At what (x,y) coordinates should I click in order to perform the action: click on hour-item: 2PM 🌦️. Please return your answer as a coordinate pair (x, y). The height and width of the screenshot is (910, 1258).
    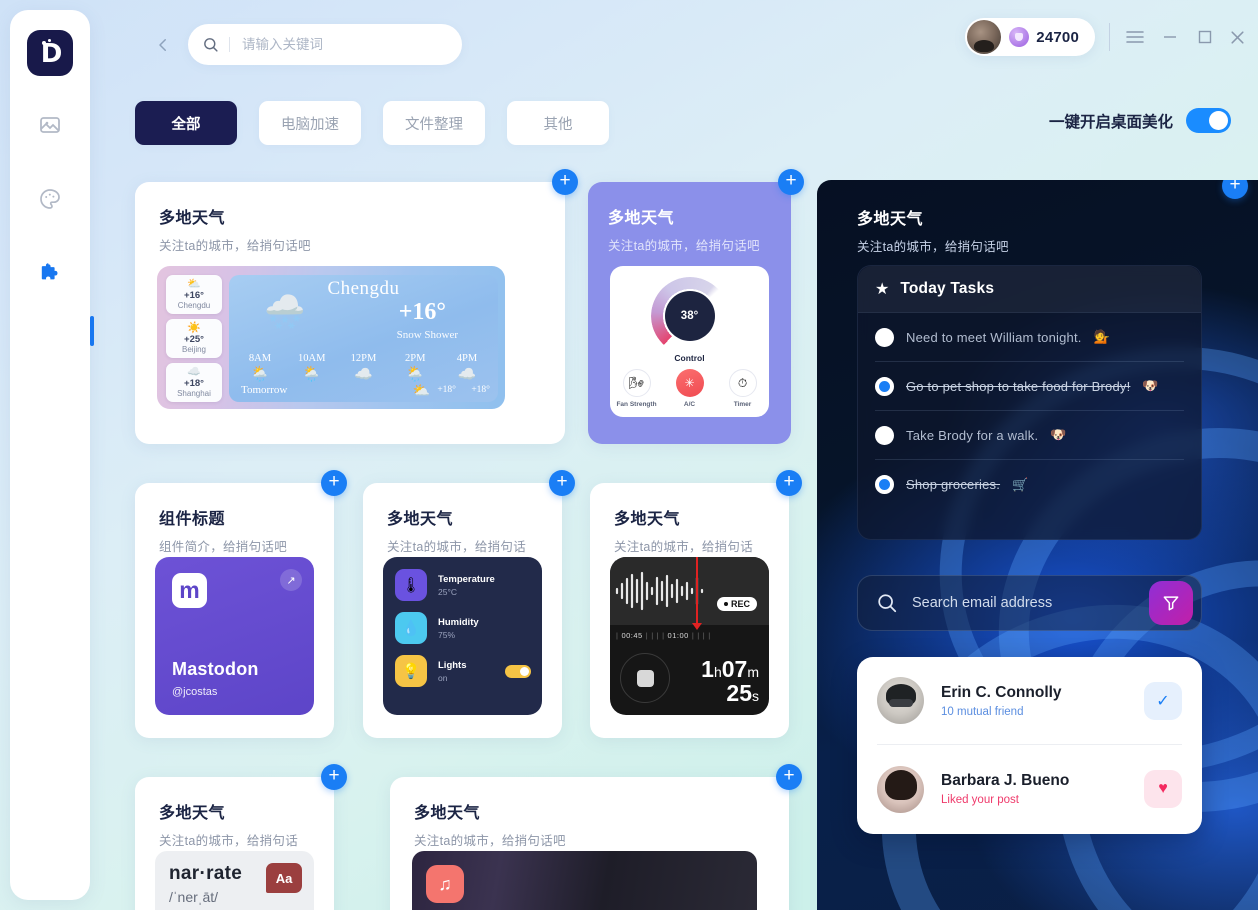
    Looking at the image, I should click on (415, 368).